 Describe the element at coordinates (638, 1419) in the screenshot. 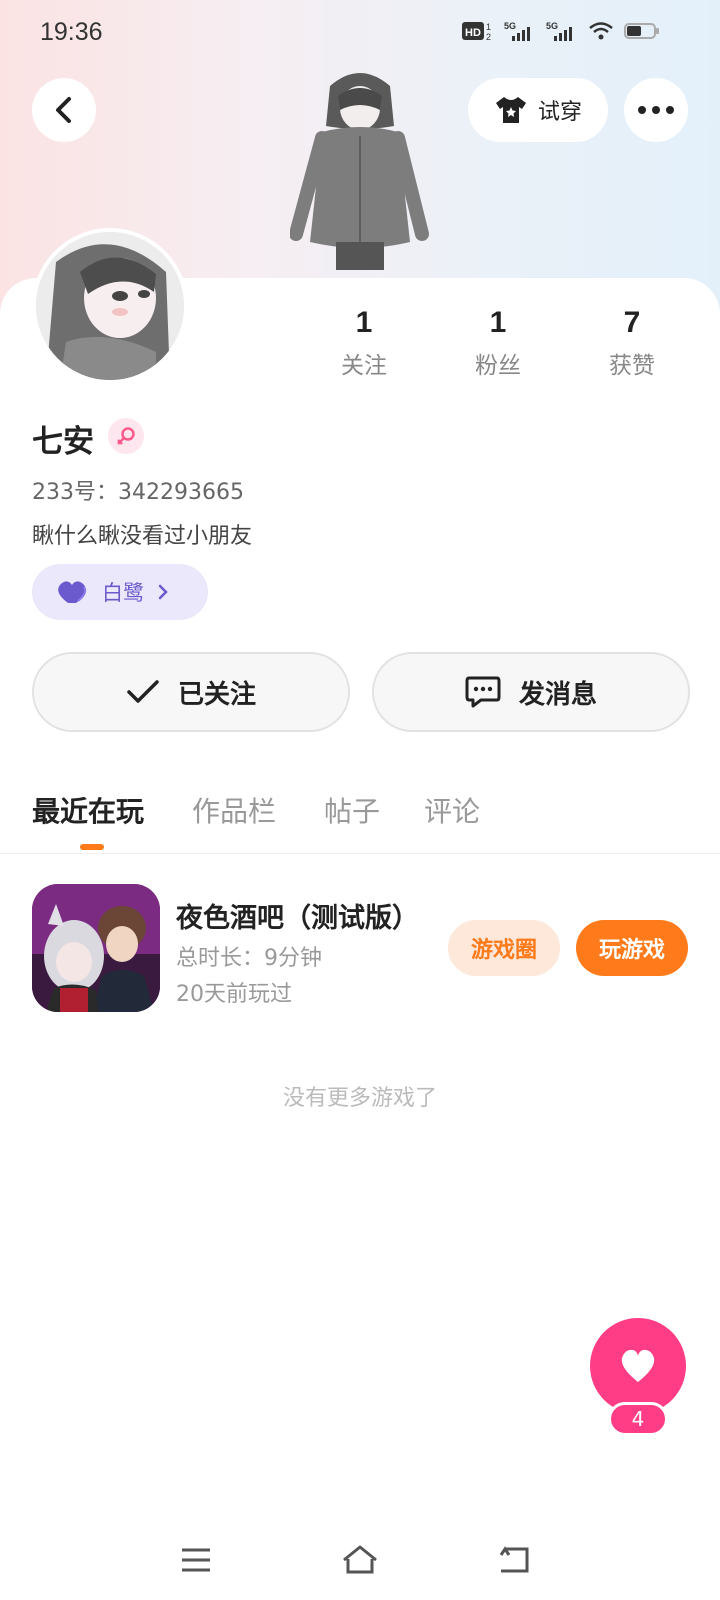

I see `like-count-badge: 4` at that location.